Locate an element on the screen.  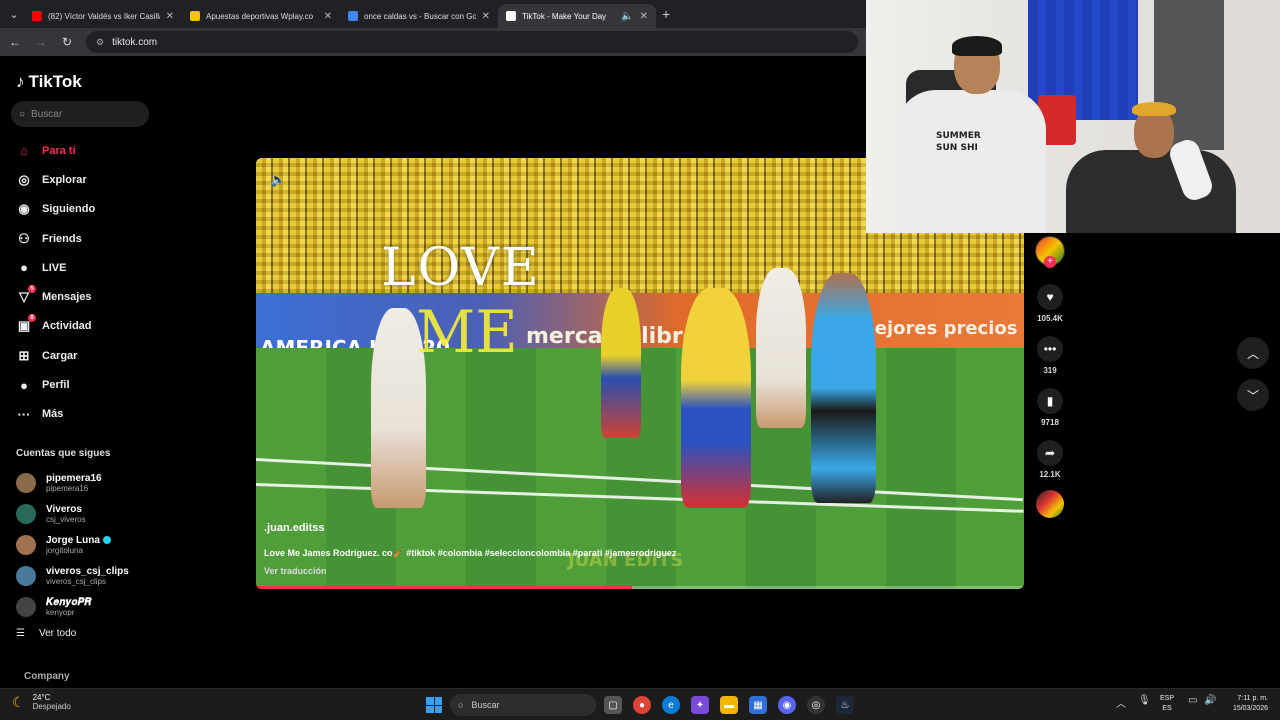
tab-favicon-icon is located at coordinates (195, 16).